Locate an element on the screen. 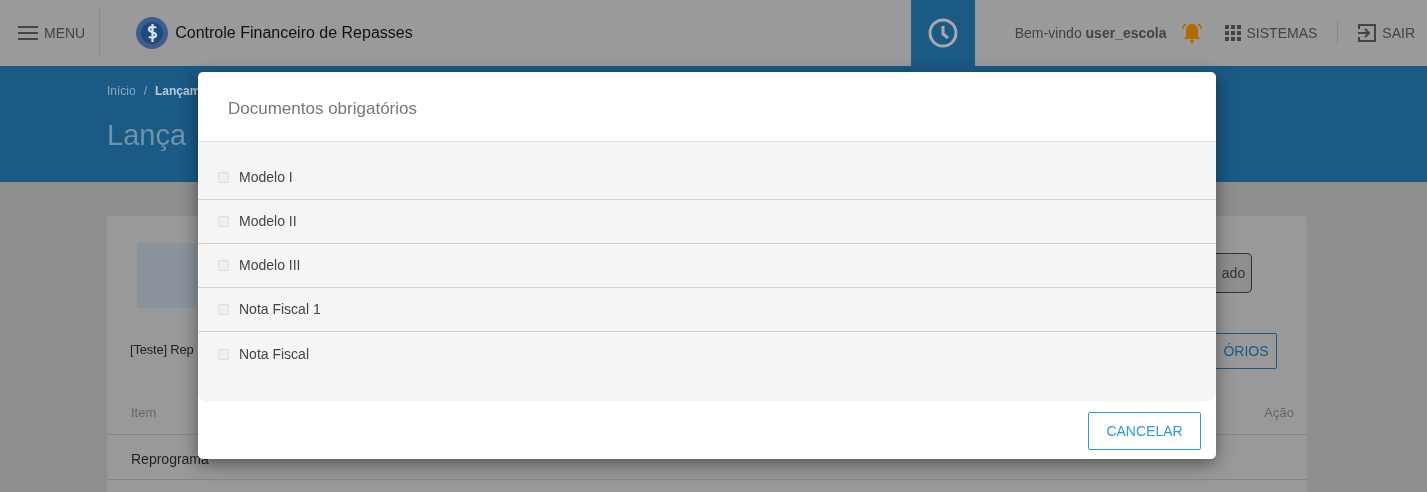 Image resolution: width=1427 pixels, height=492 pixels. action-button: ado is located at coordinates (1234, 273).